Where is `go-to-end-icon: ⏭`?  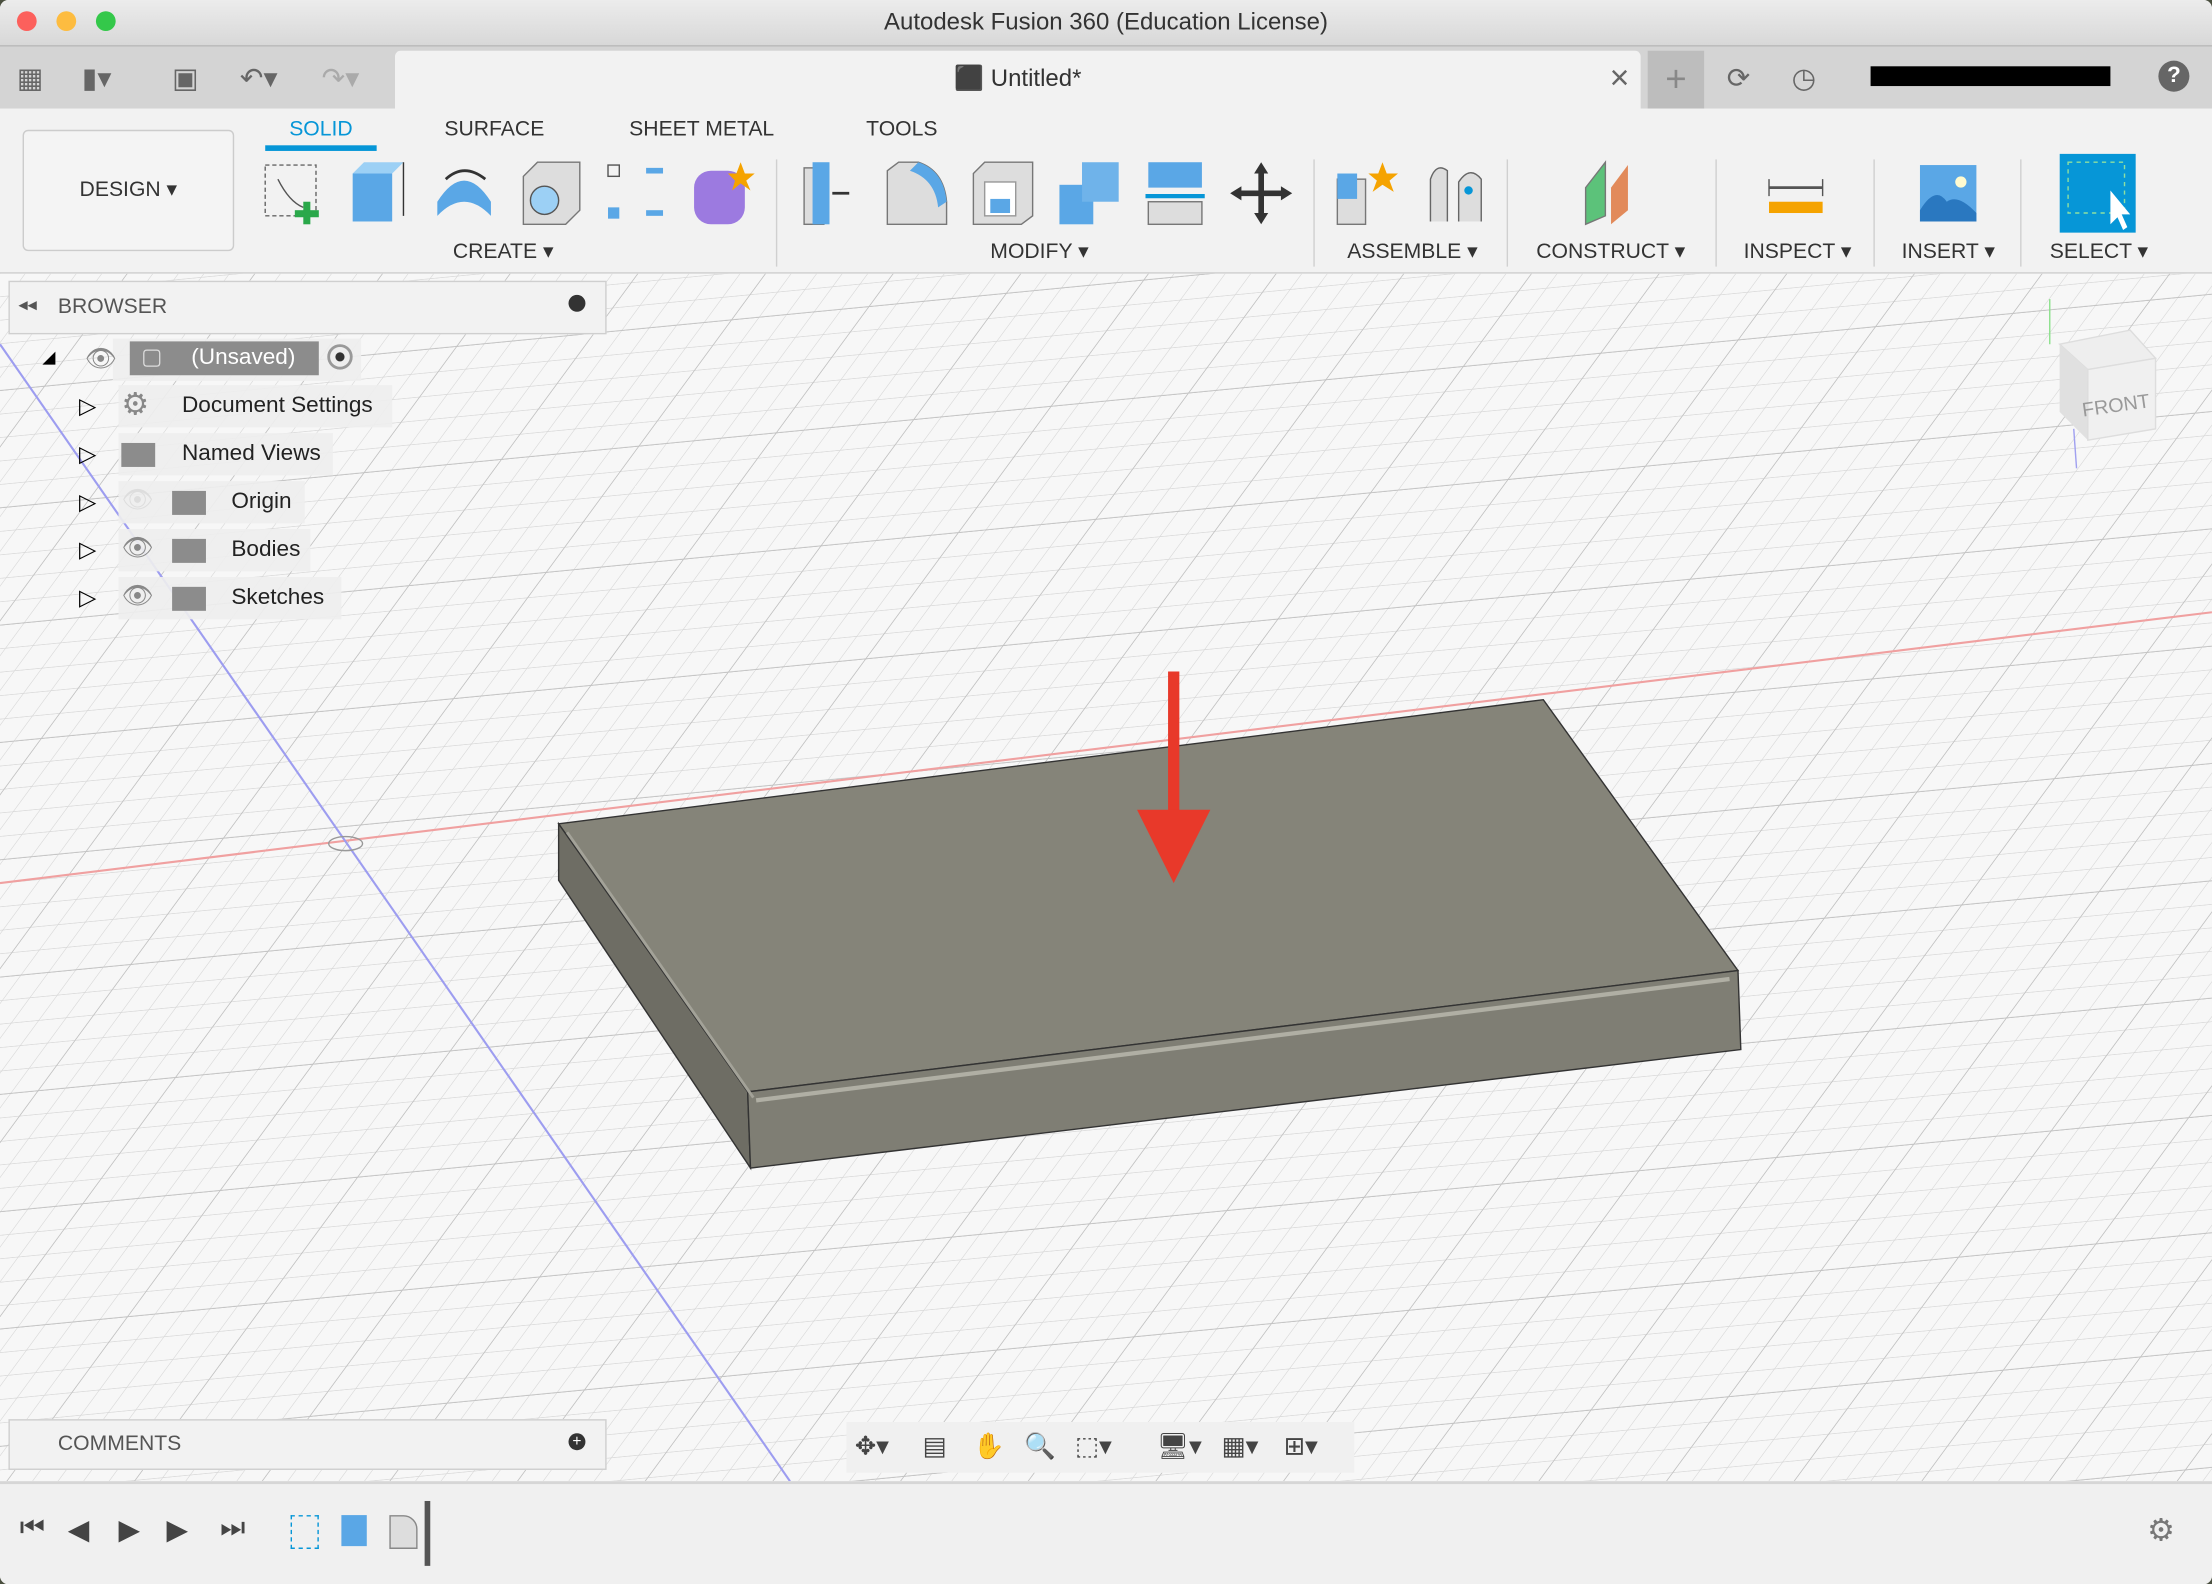
go-to-end-icon: ⏭ is located at coordinates (232, 1528).